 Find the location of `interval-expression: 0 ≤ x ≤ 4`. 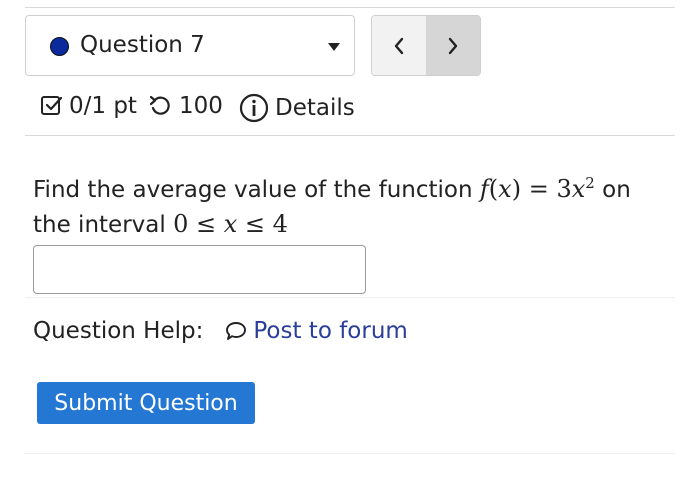

interval-expression: 0 ≤ x ≤ 4 is located at coordinates (230, 224).